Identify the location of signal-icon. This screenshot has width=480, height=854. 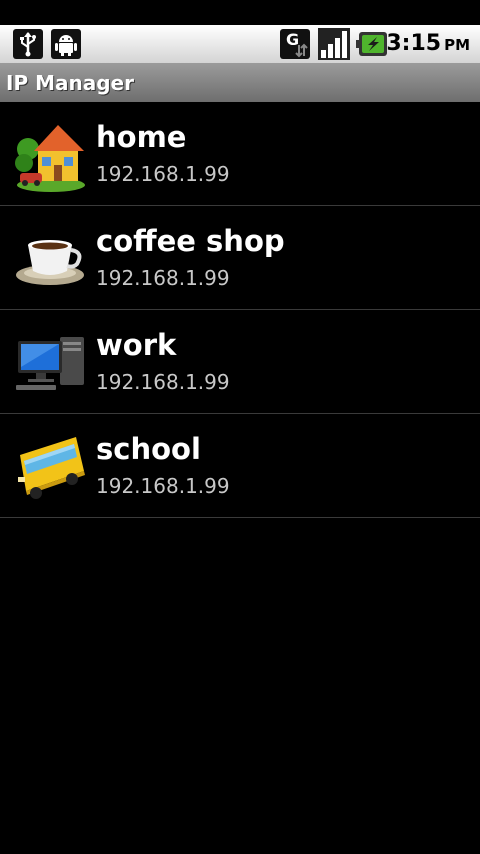
(334, 44).